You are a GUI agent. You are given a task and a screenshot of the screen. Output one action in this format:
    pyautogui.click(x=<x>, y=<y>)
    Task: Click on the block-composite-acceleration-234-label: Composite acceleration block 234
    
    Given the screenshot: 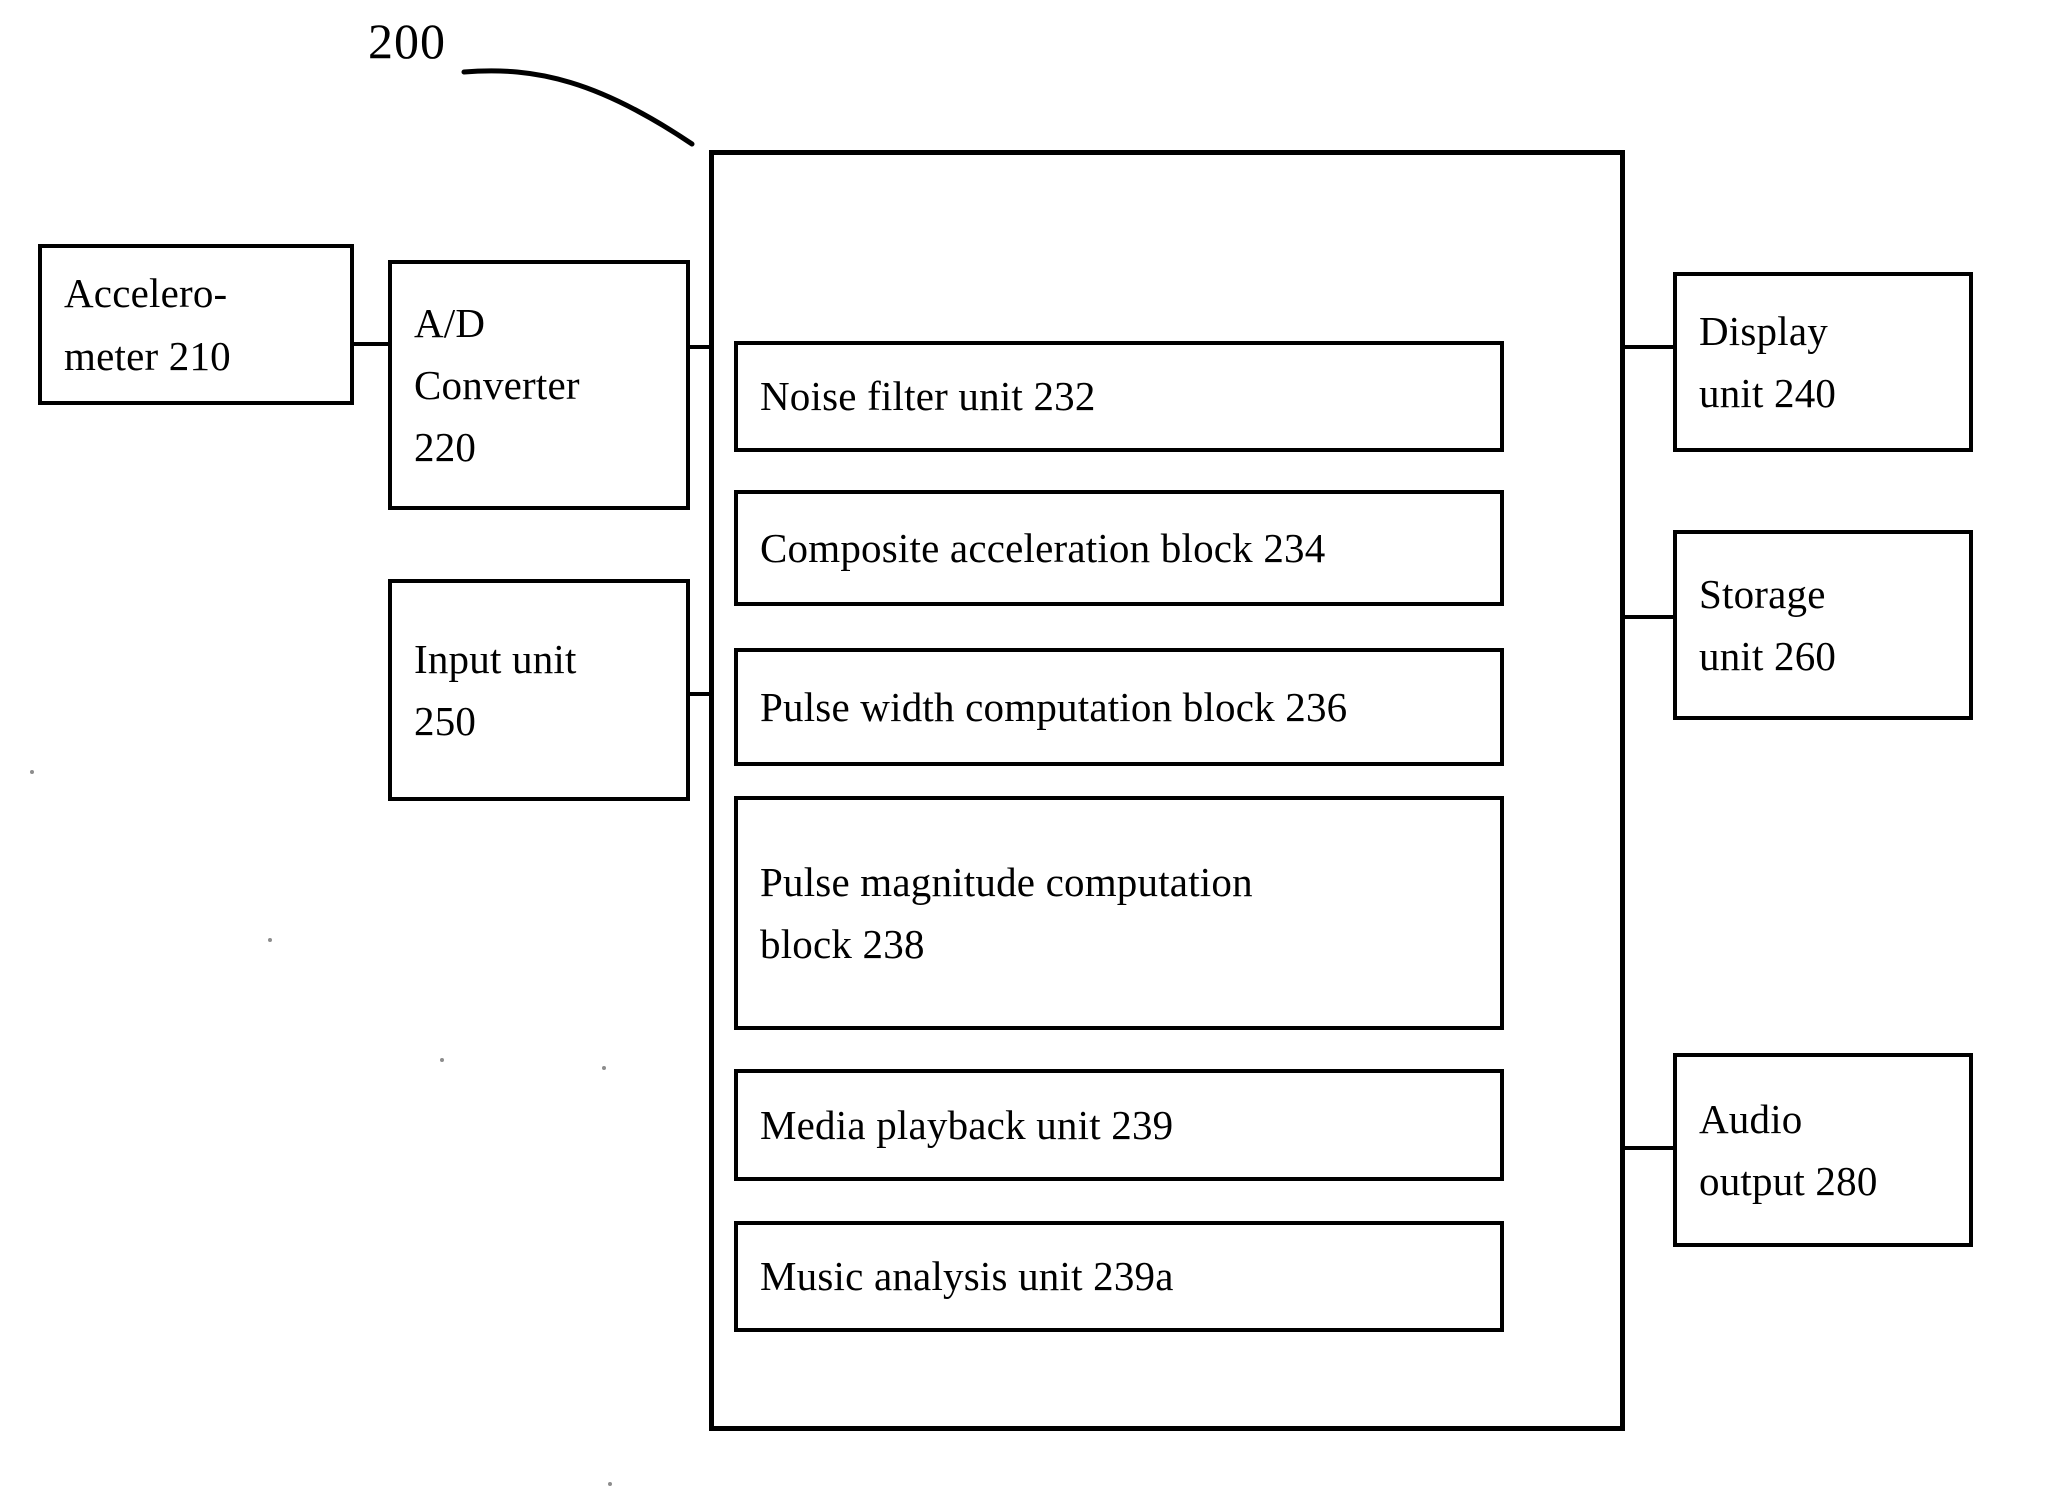 What is the action you would take?
    pyautogui.click(x=1043, y=547)
    